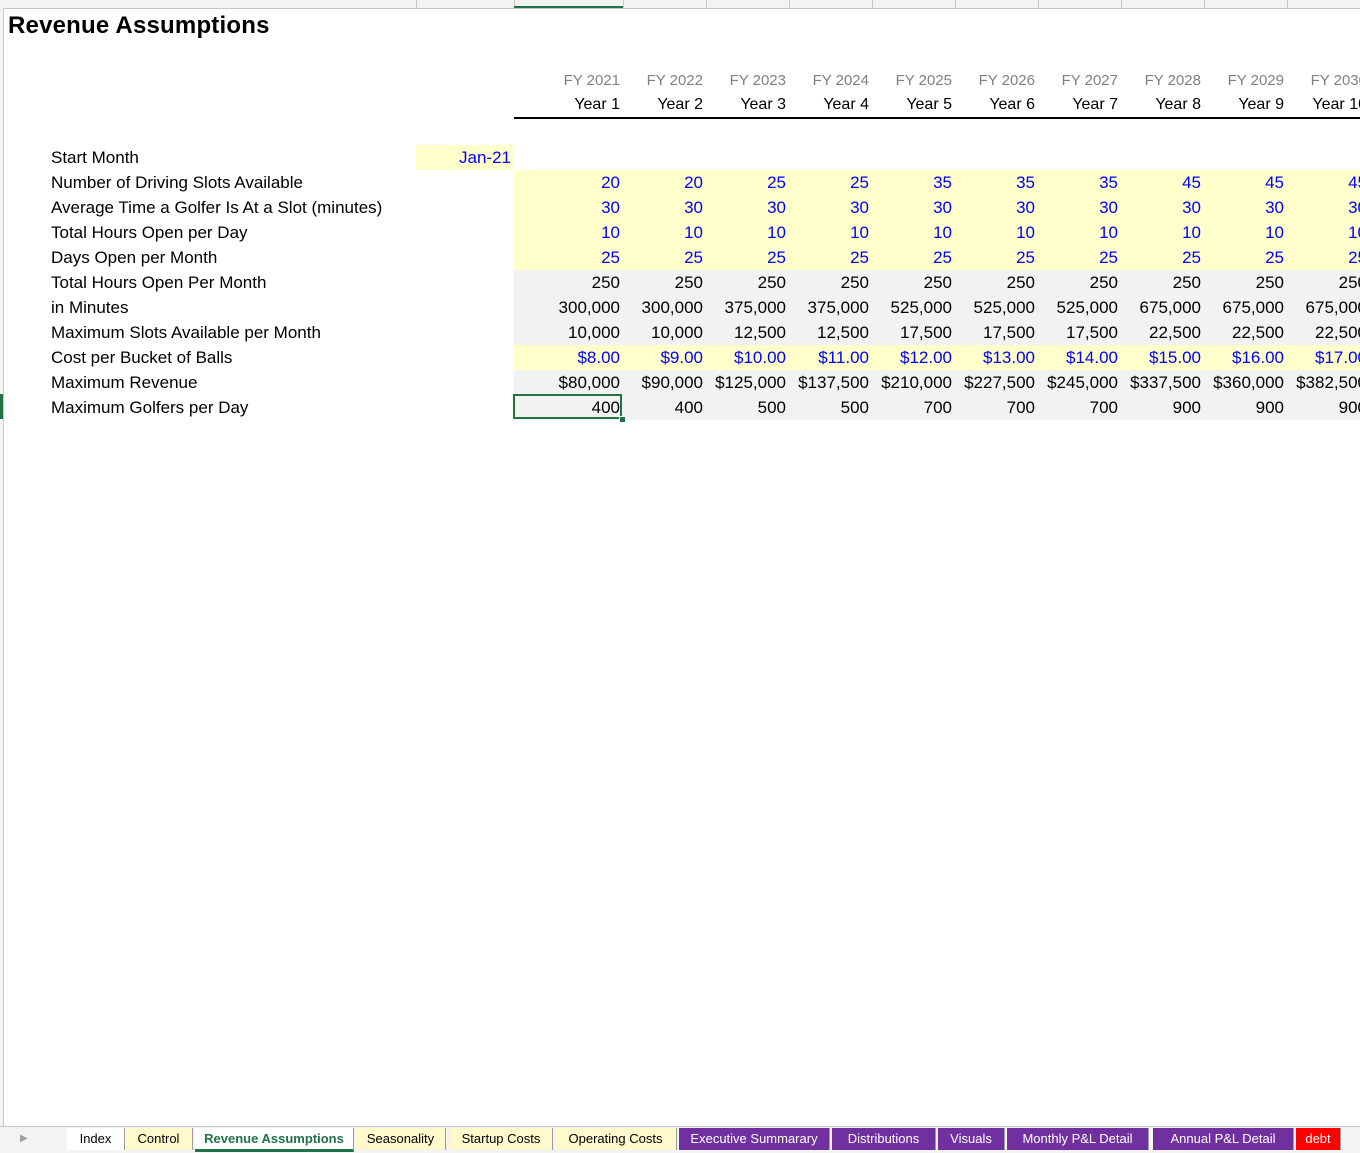 The height and width of the screenshot is (1153, 1360). Describe the element at coordinates (1223, 1139) in the screenshot. I see `sheet-tab: Annual P&L Detail` at that location.